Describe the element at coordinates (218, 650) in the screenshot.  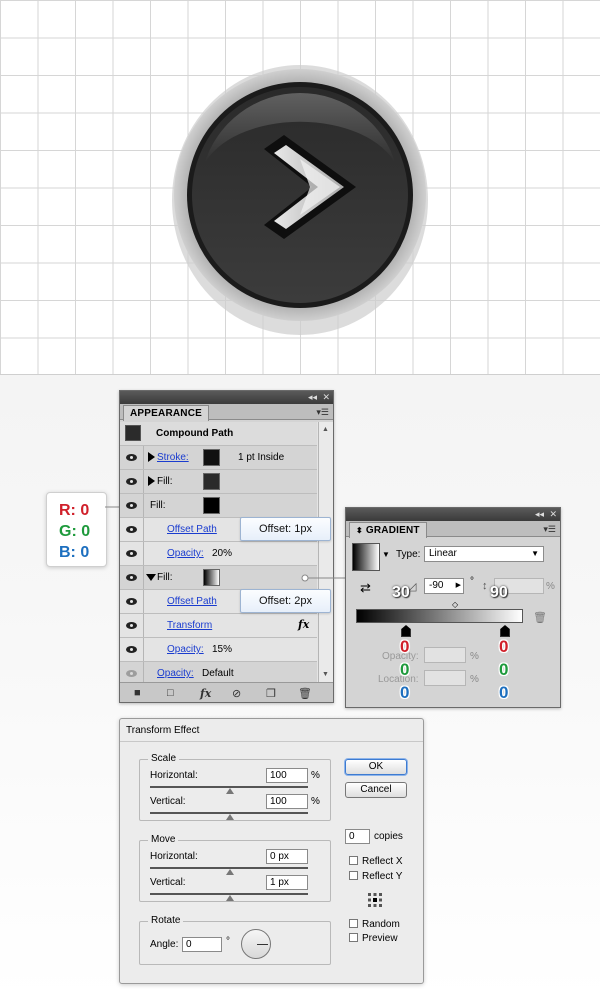
I see `opacity-row-2: Opacity: 15%` at that location.